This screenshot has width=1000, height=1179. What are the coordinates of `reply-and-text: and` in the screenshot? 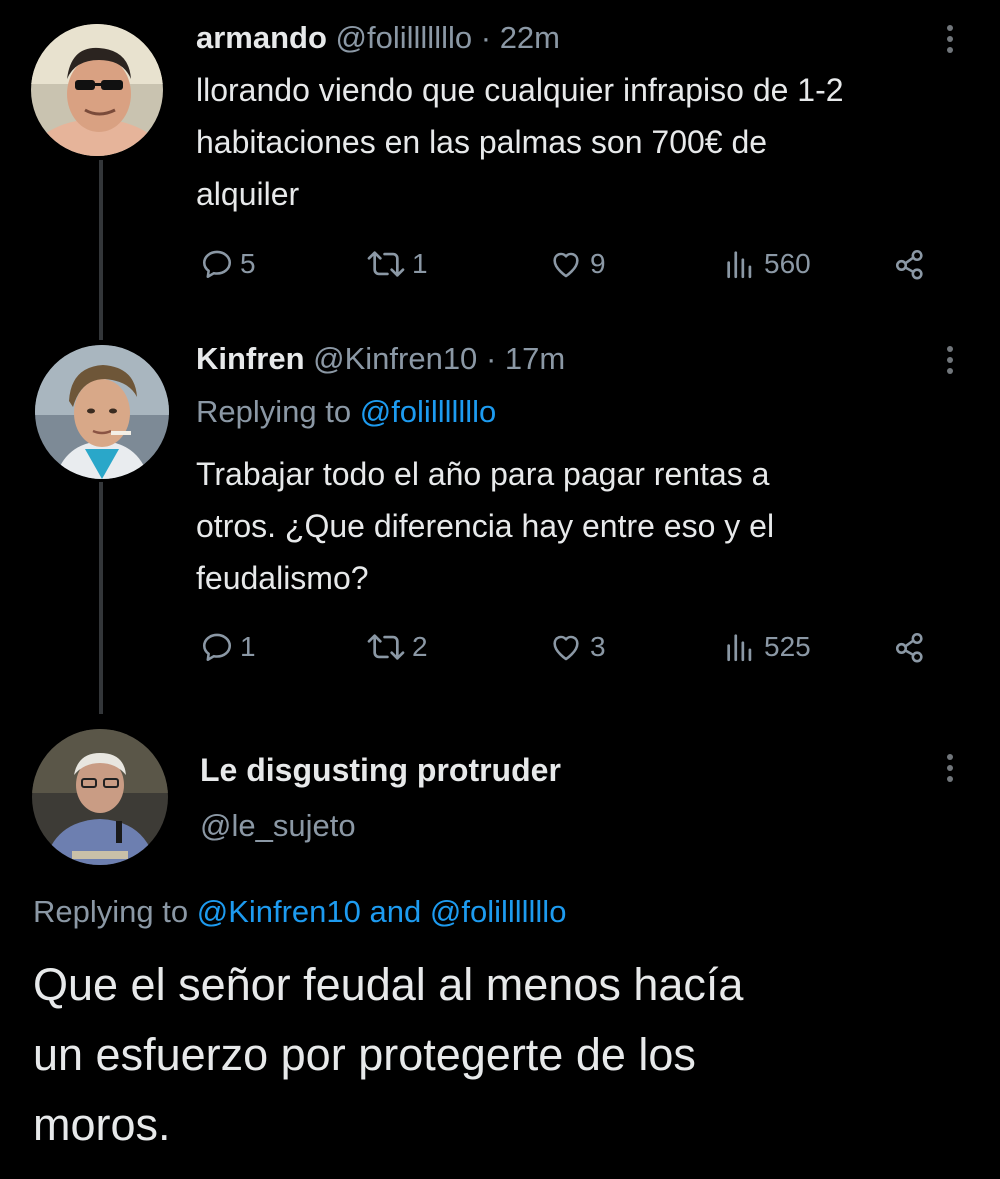 It's located at (395, 911).